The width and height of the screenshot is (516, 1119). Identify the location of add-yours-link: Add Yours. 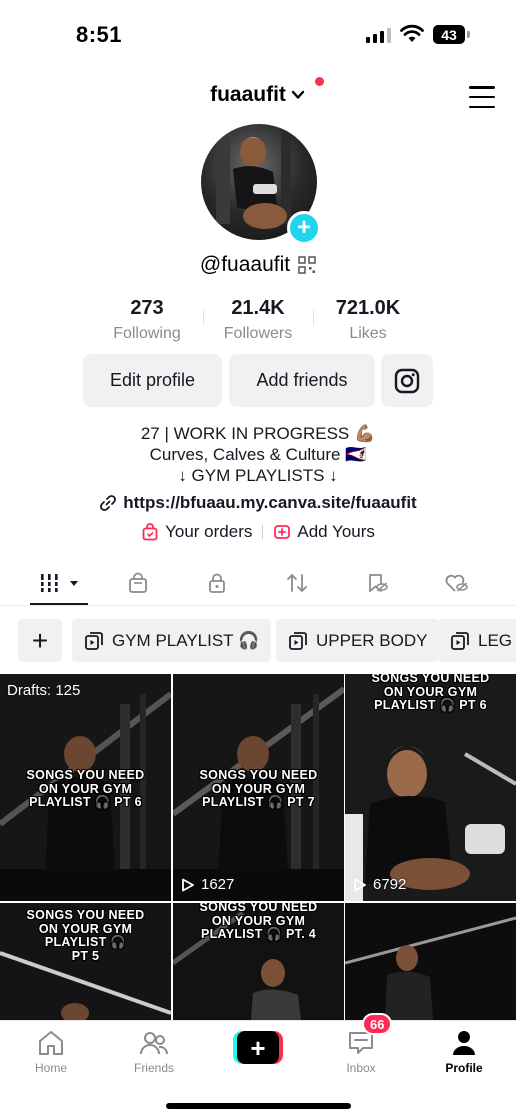
(324, 532).